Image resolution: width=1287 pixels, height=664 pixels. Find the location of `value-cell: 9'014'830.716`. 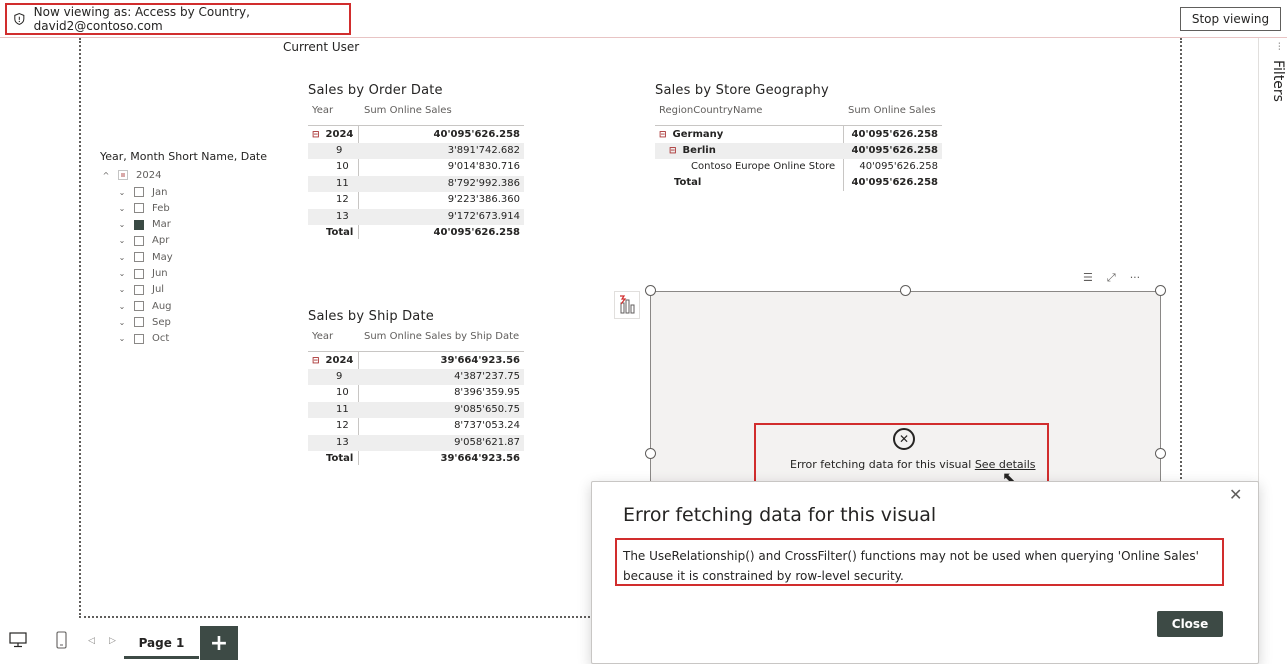

value-cell: 9'014'830.716 is located at coordinates (483, 167).